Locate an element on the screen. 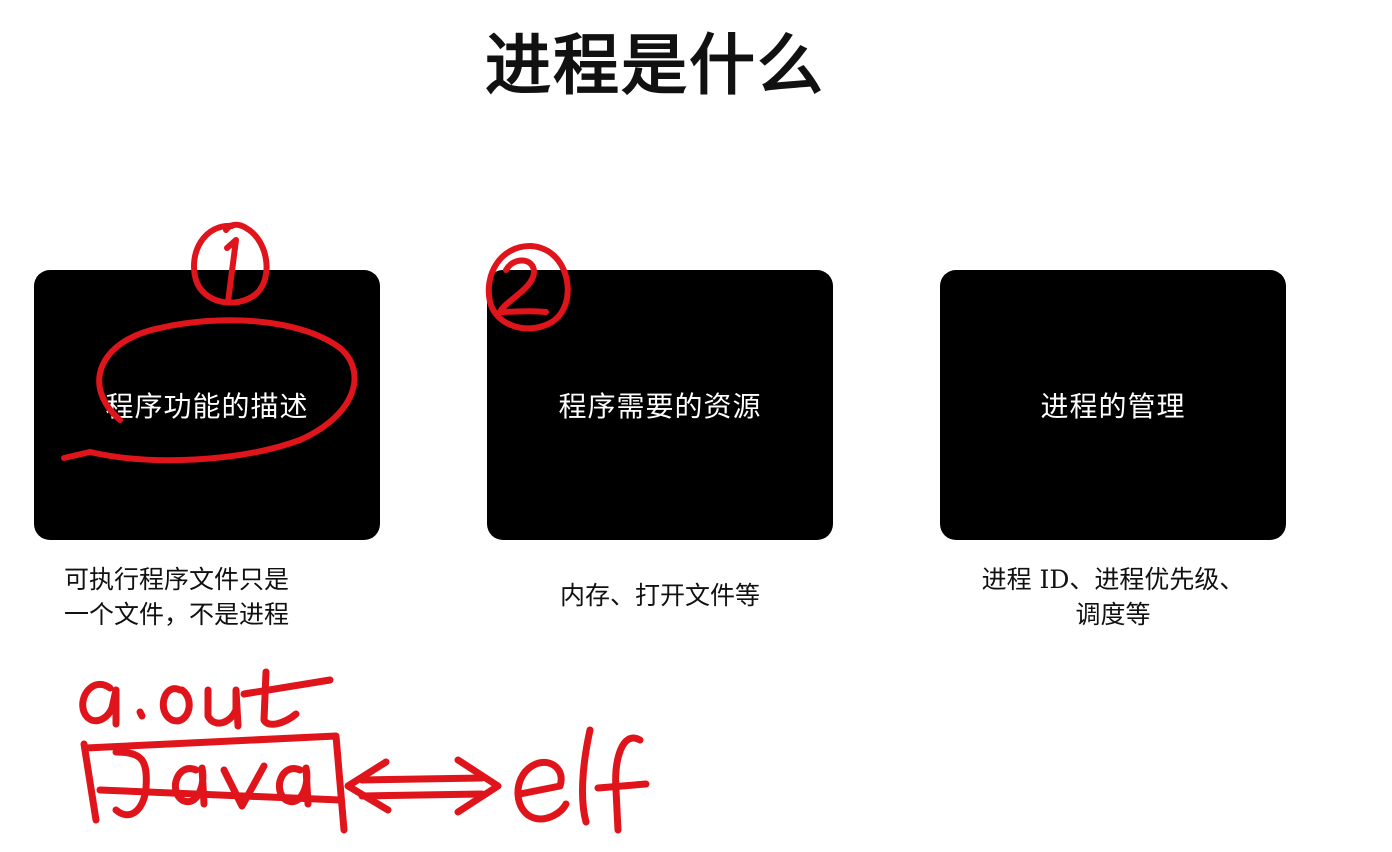 Image resolution: width=1392 pixels, height=852 pixels. caption-line: 内存、打开文件等 is located at coordinates (659, 595).